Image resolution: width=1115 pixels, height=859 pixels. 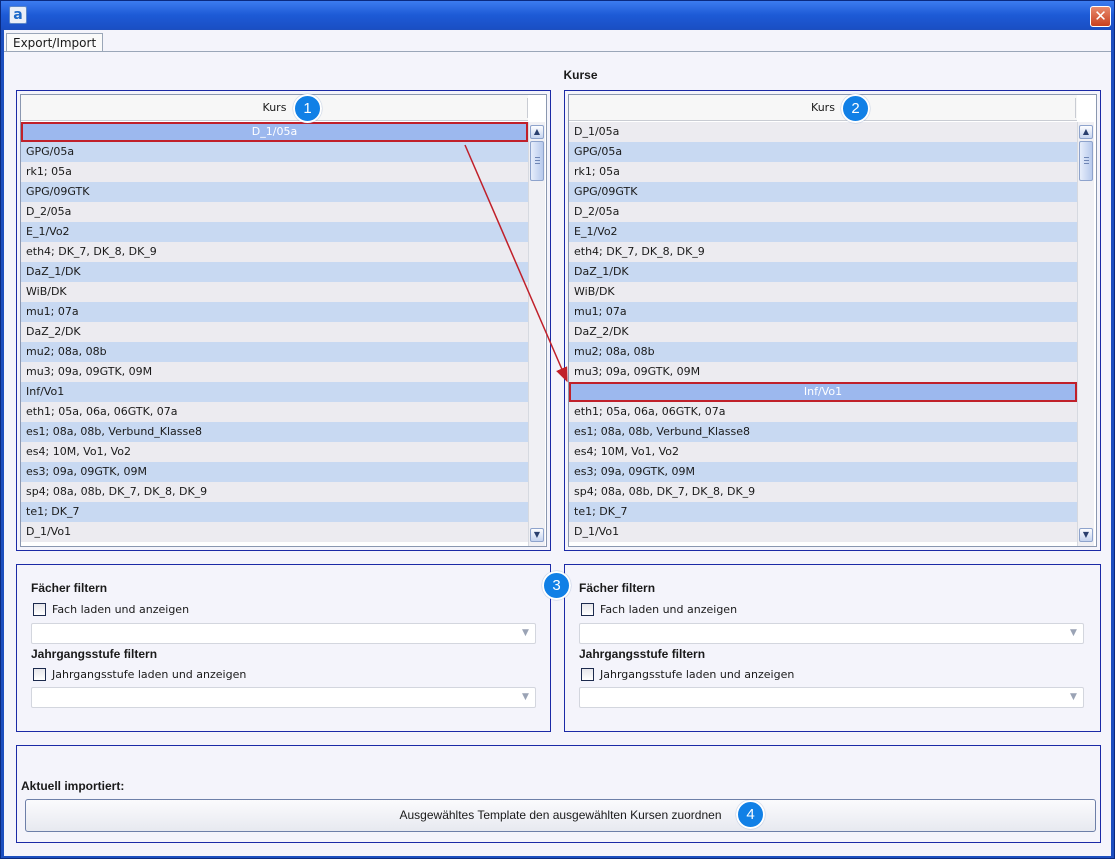 I want to click on step-badge-3: 3, so click(x=556, y=585).